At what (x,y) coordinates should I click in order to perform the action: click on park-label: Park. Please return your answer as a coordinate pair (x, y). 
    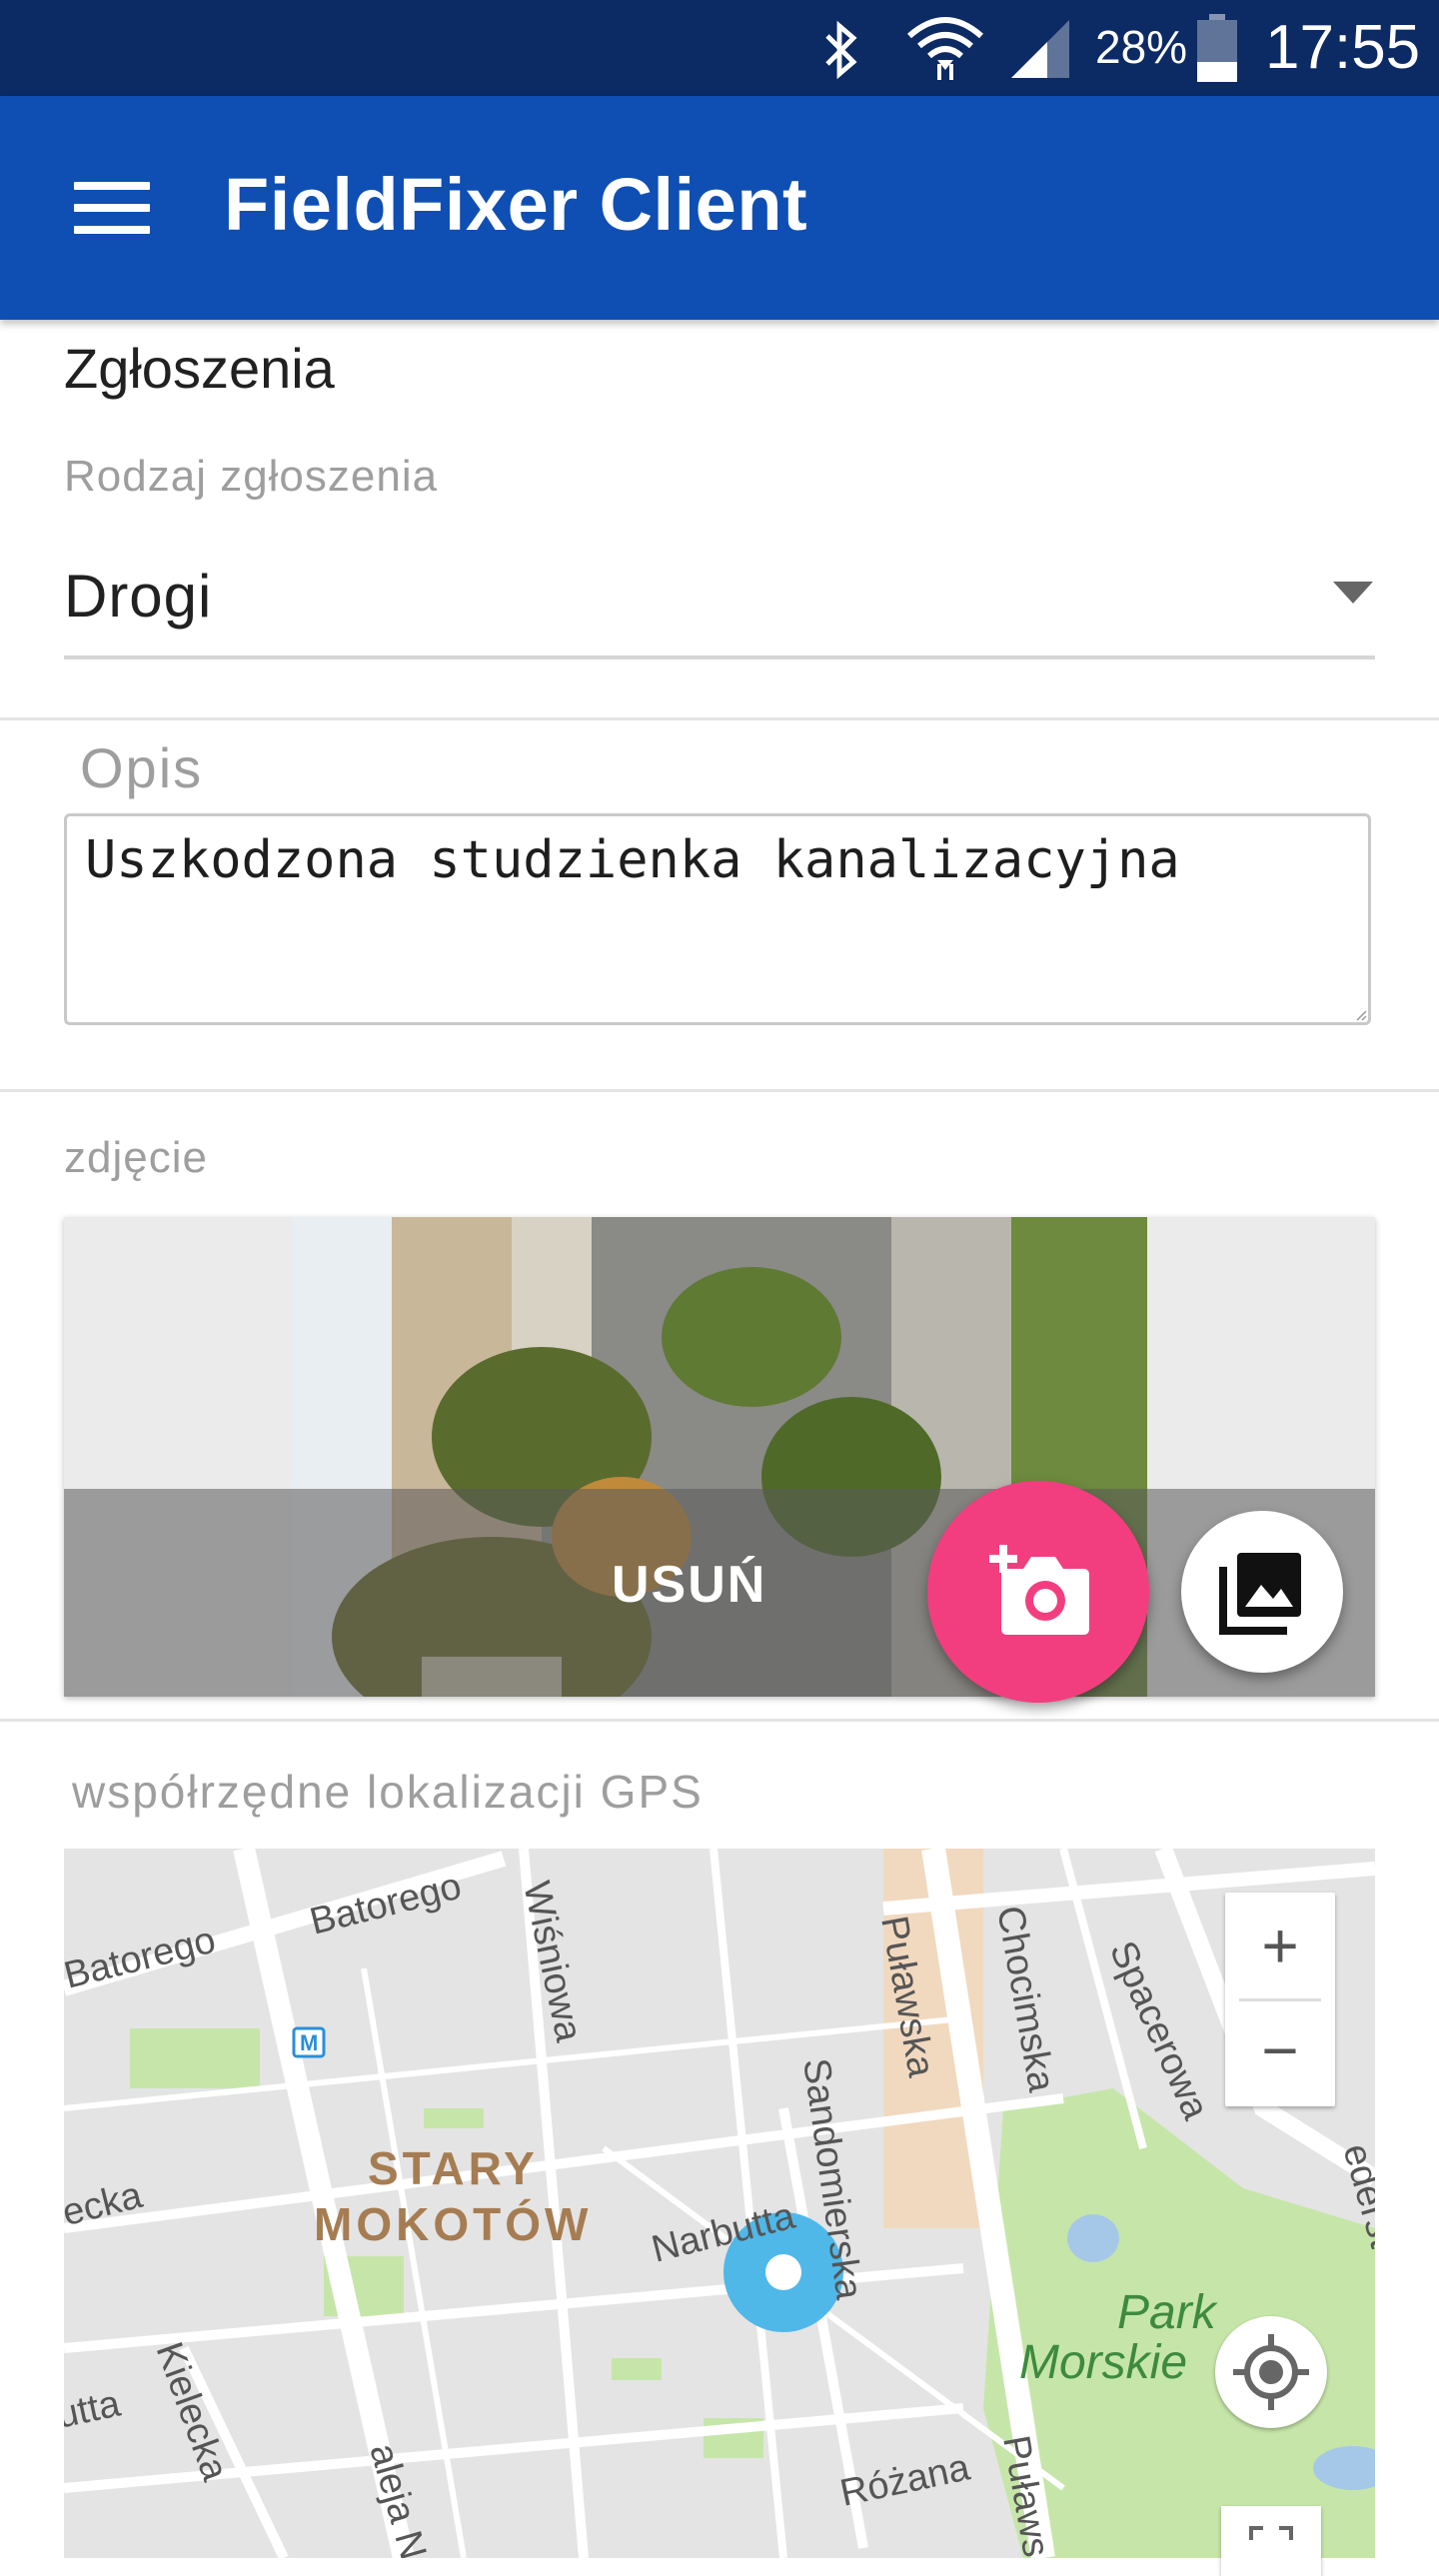
    Looking at the image, I should click on (1168, 2312).